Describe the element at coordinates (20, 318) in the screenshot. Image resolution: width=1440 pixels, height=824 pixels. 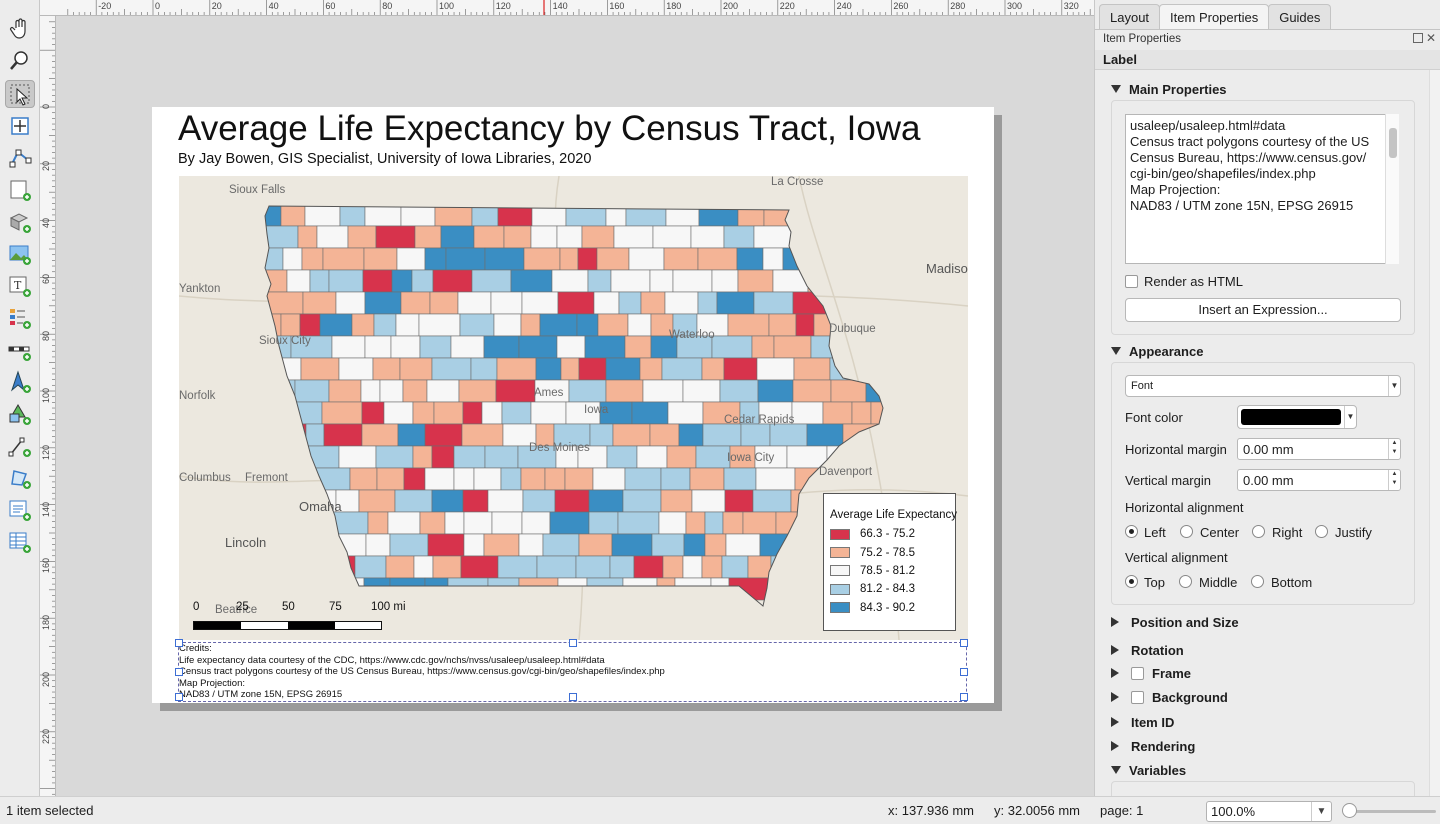
I see `add-legend-button` at that location.